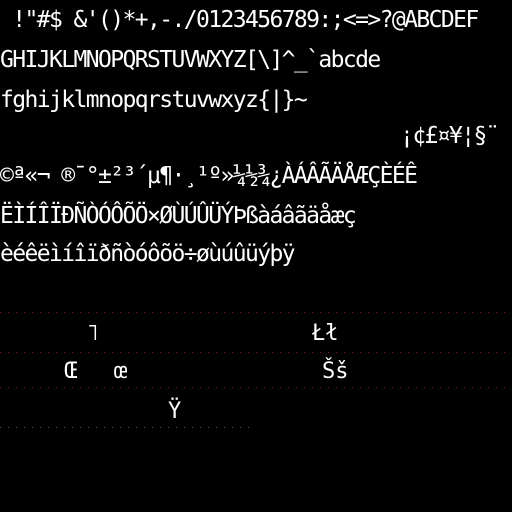 This screenshot has width=512, height=512. What do you see at coordinates (178, 216) in the screenshot?
I see `glyph-row-latin1-3: ËÌÍÎÏÐÑÒÓÔÕÖ×ØÙÚÛÜÝÞßàáâãäåæç` at bounding box center [178, 216].